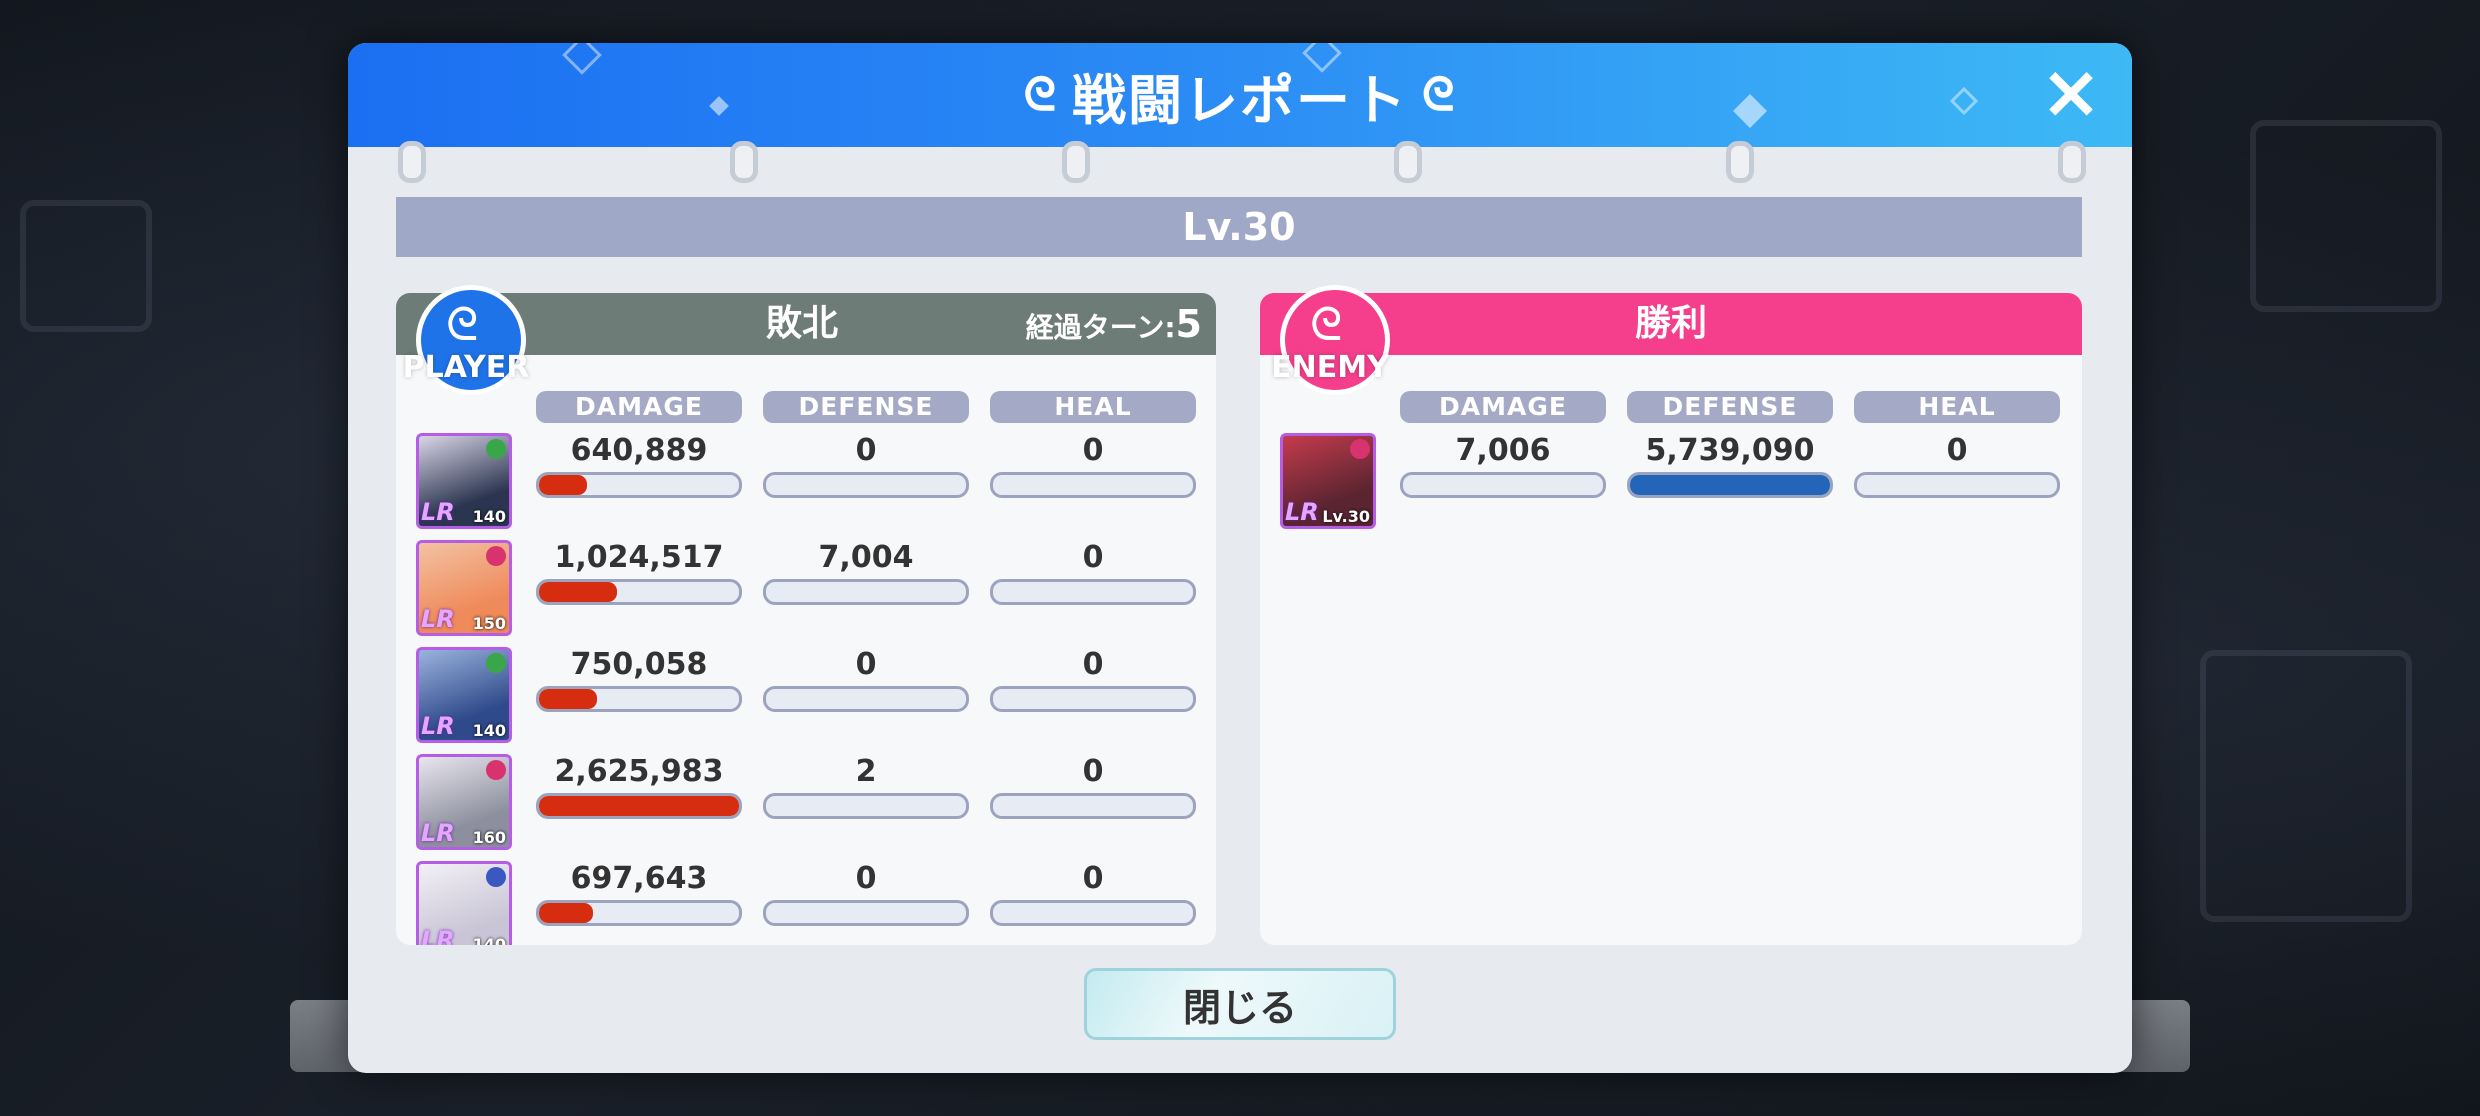 The image size is (2480, 1116). I want to click on player-badge-label: PLAYER, so click(466, 367).